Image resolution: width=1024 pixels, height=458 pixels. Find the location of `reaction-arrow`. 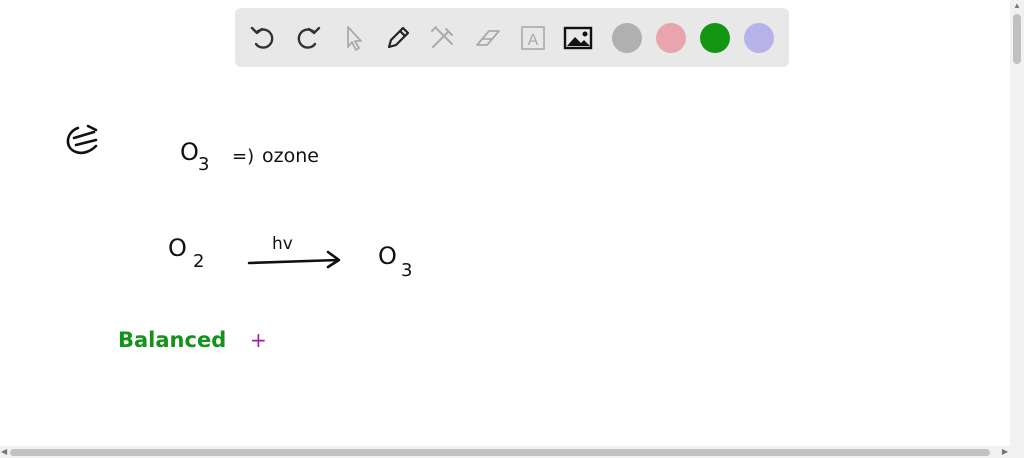

reaction-arrow is located at coordinates (294, 259).